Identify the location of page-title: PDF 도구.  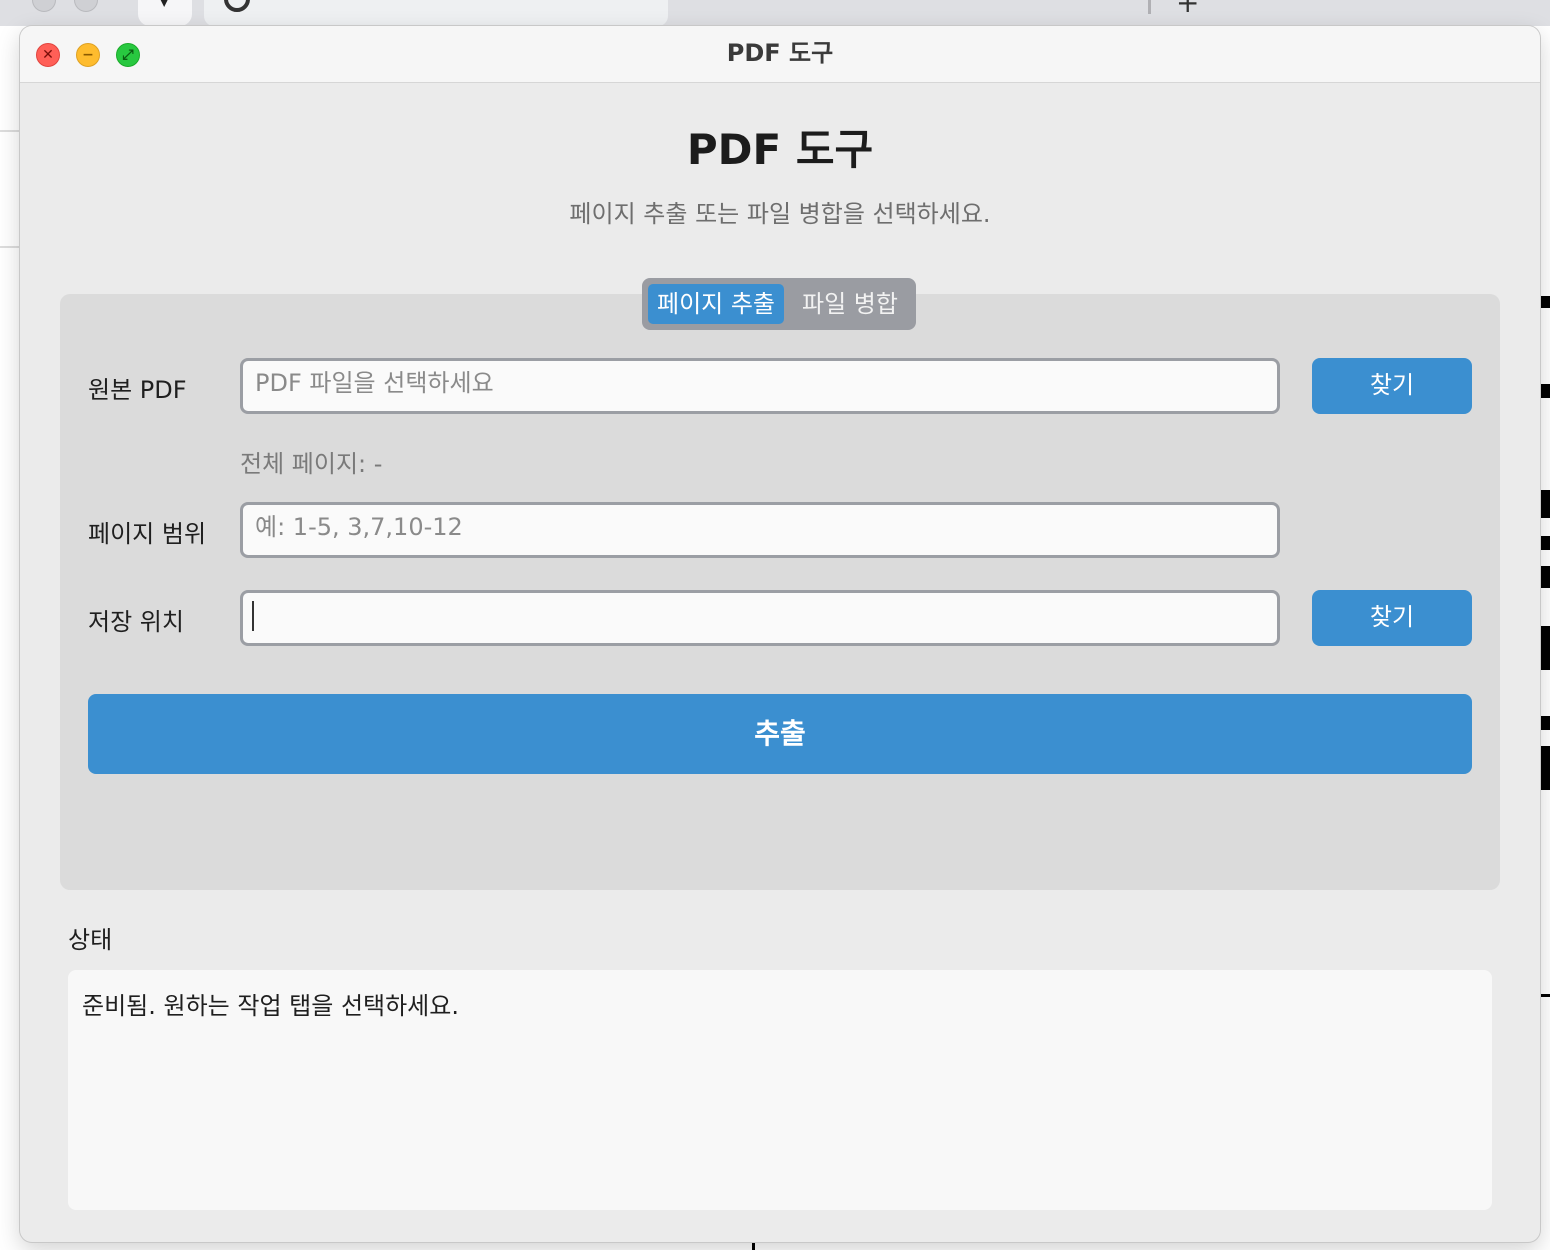
(780, 149).